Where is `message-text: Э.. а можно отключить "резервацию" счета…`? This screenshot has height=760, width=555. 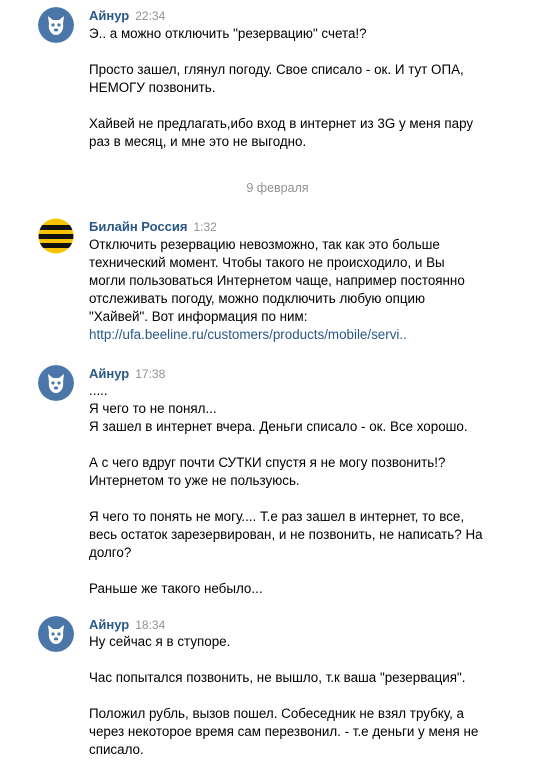 message-text: Э.. а можно отключить "резервацию" счета… is located at coordinates (286, 88).